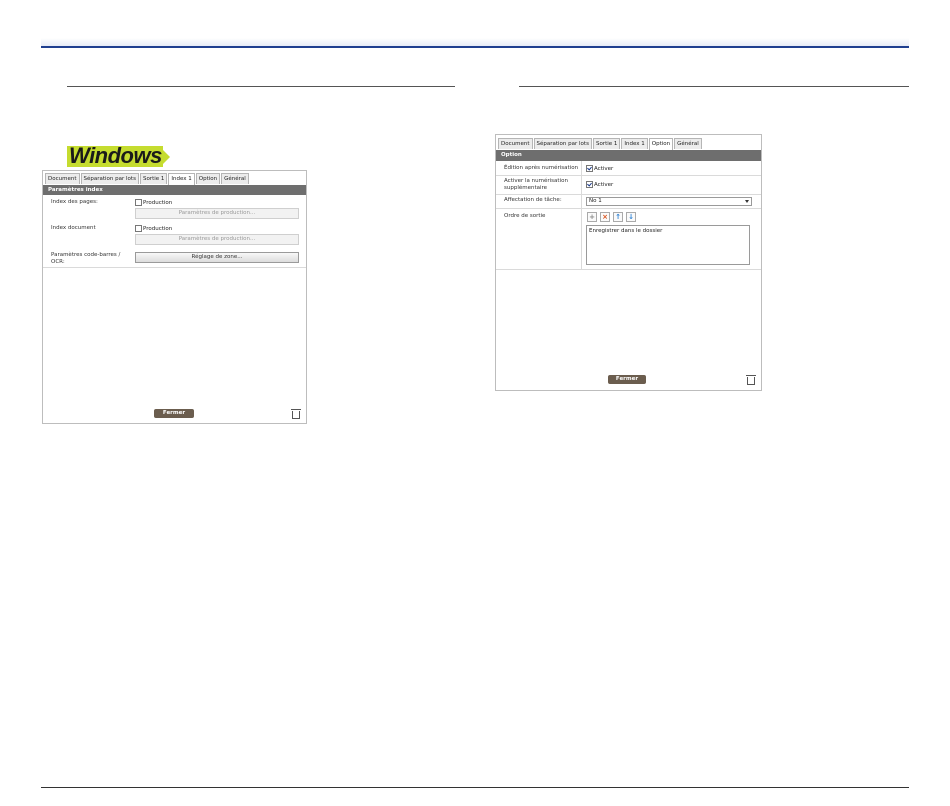 The width and height of the screenshot is (950, 806). Describe the element at coordinates (592, 217) in the screenshot. I see `add-icon: +` at that location.